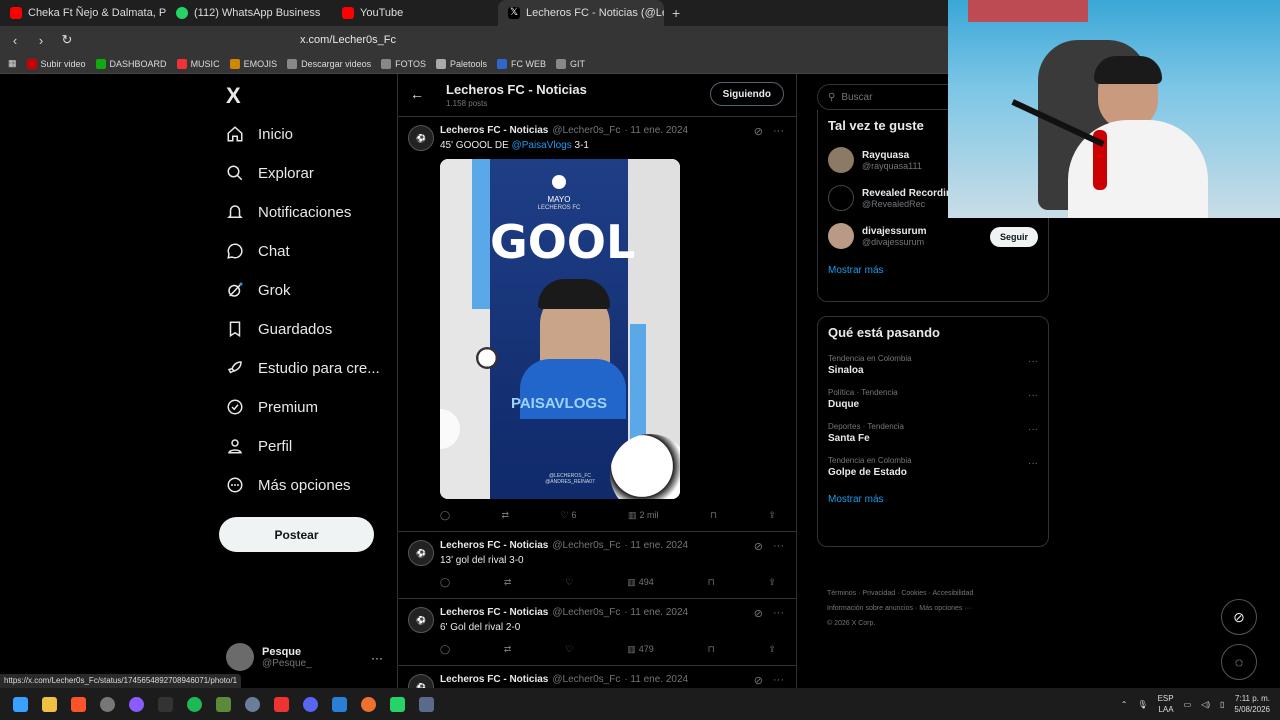  I want to click on file-explorer-icon, so click(49, 704).